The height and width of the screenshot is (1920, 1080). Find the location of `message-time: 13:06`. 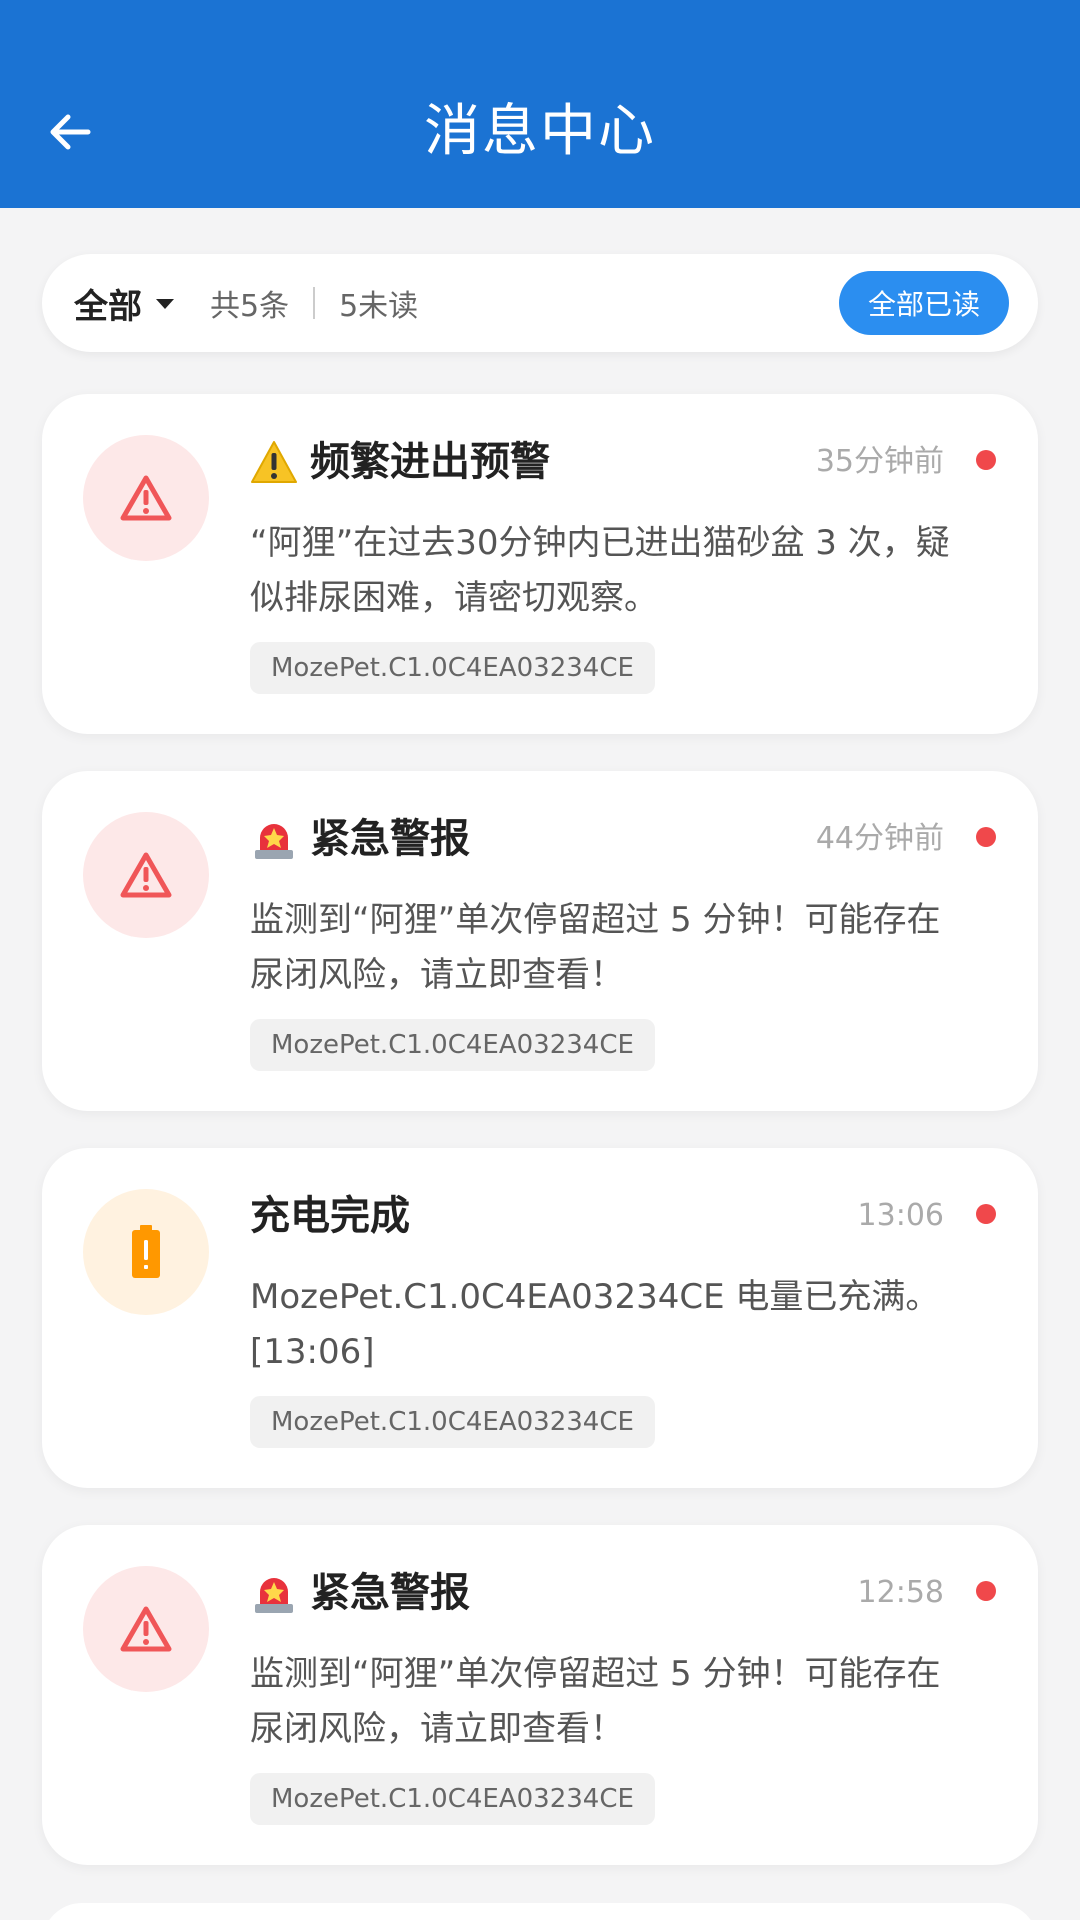

message-time: 13:06 is located at coordinates (900, 1215).